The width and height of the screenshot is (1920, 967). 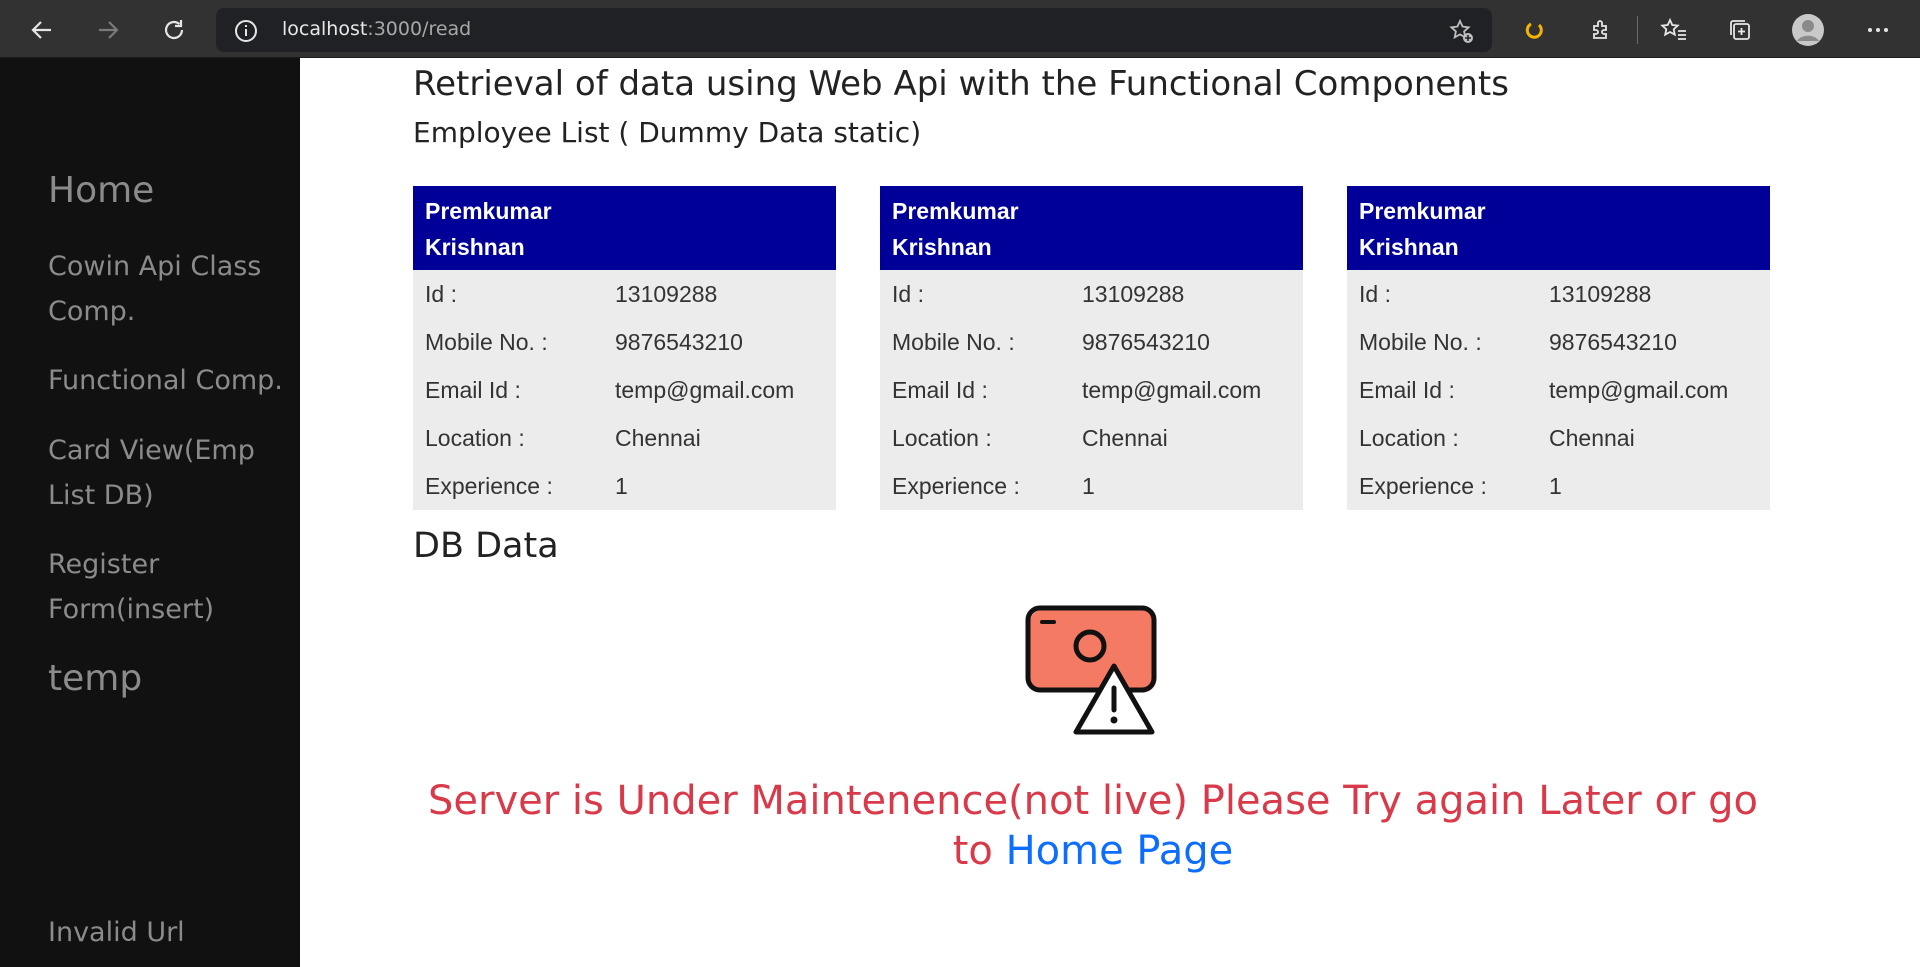 What do you see at coordinates (101, 190) in the screenshot?
I see `sidebar-item-home: Home` at bounding box center [101, 190].